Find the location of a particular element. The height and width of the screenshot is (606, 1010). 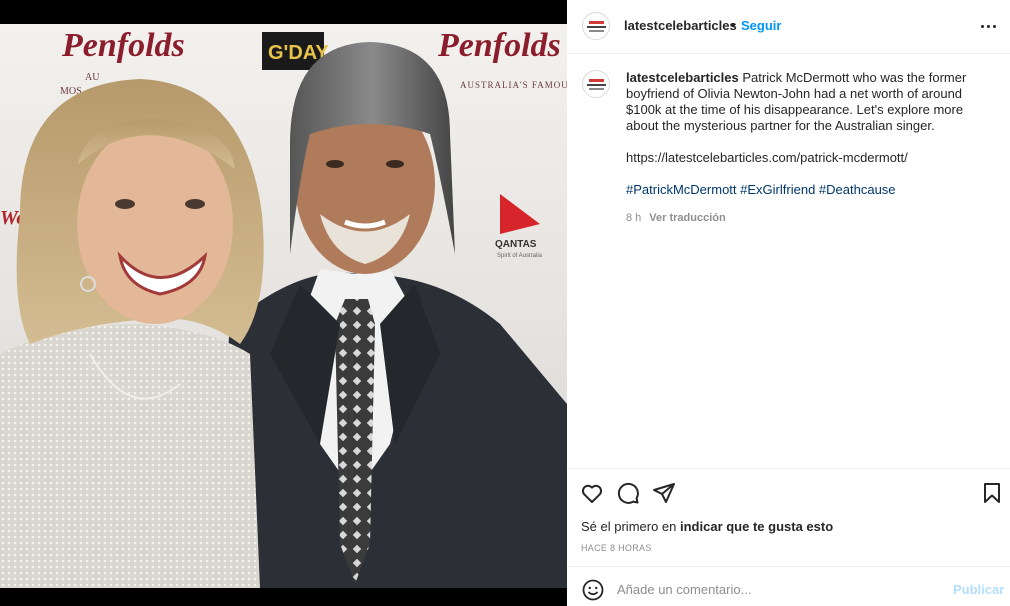

emoji-smile-icon is located at coordinates (593, 590).